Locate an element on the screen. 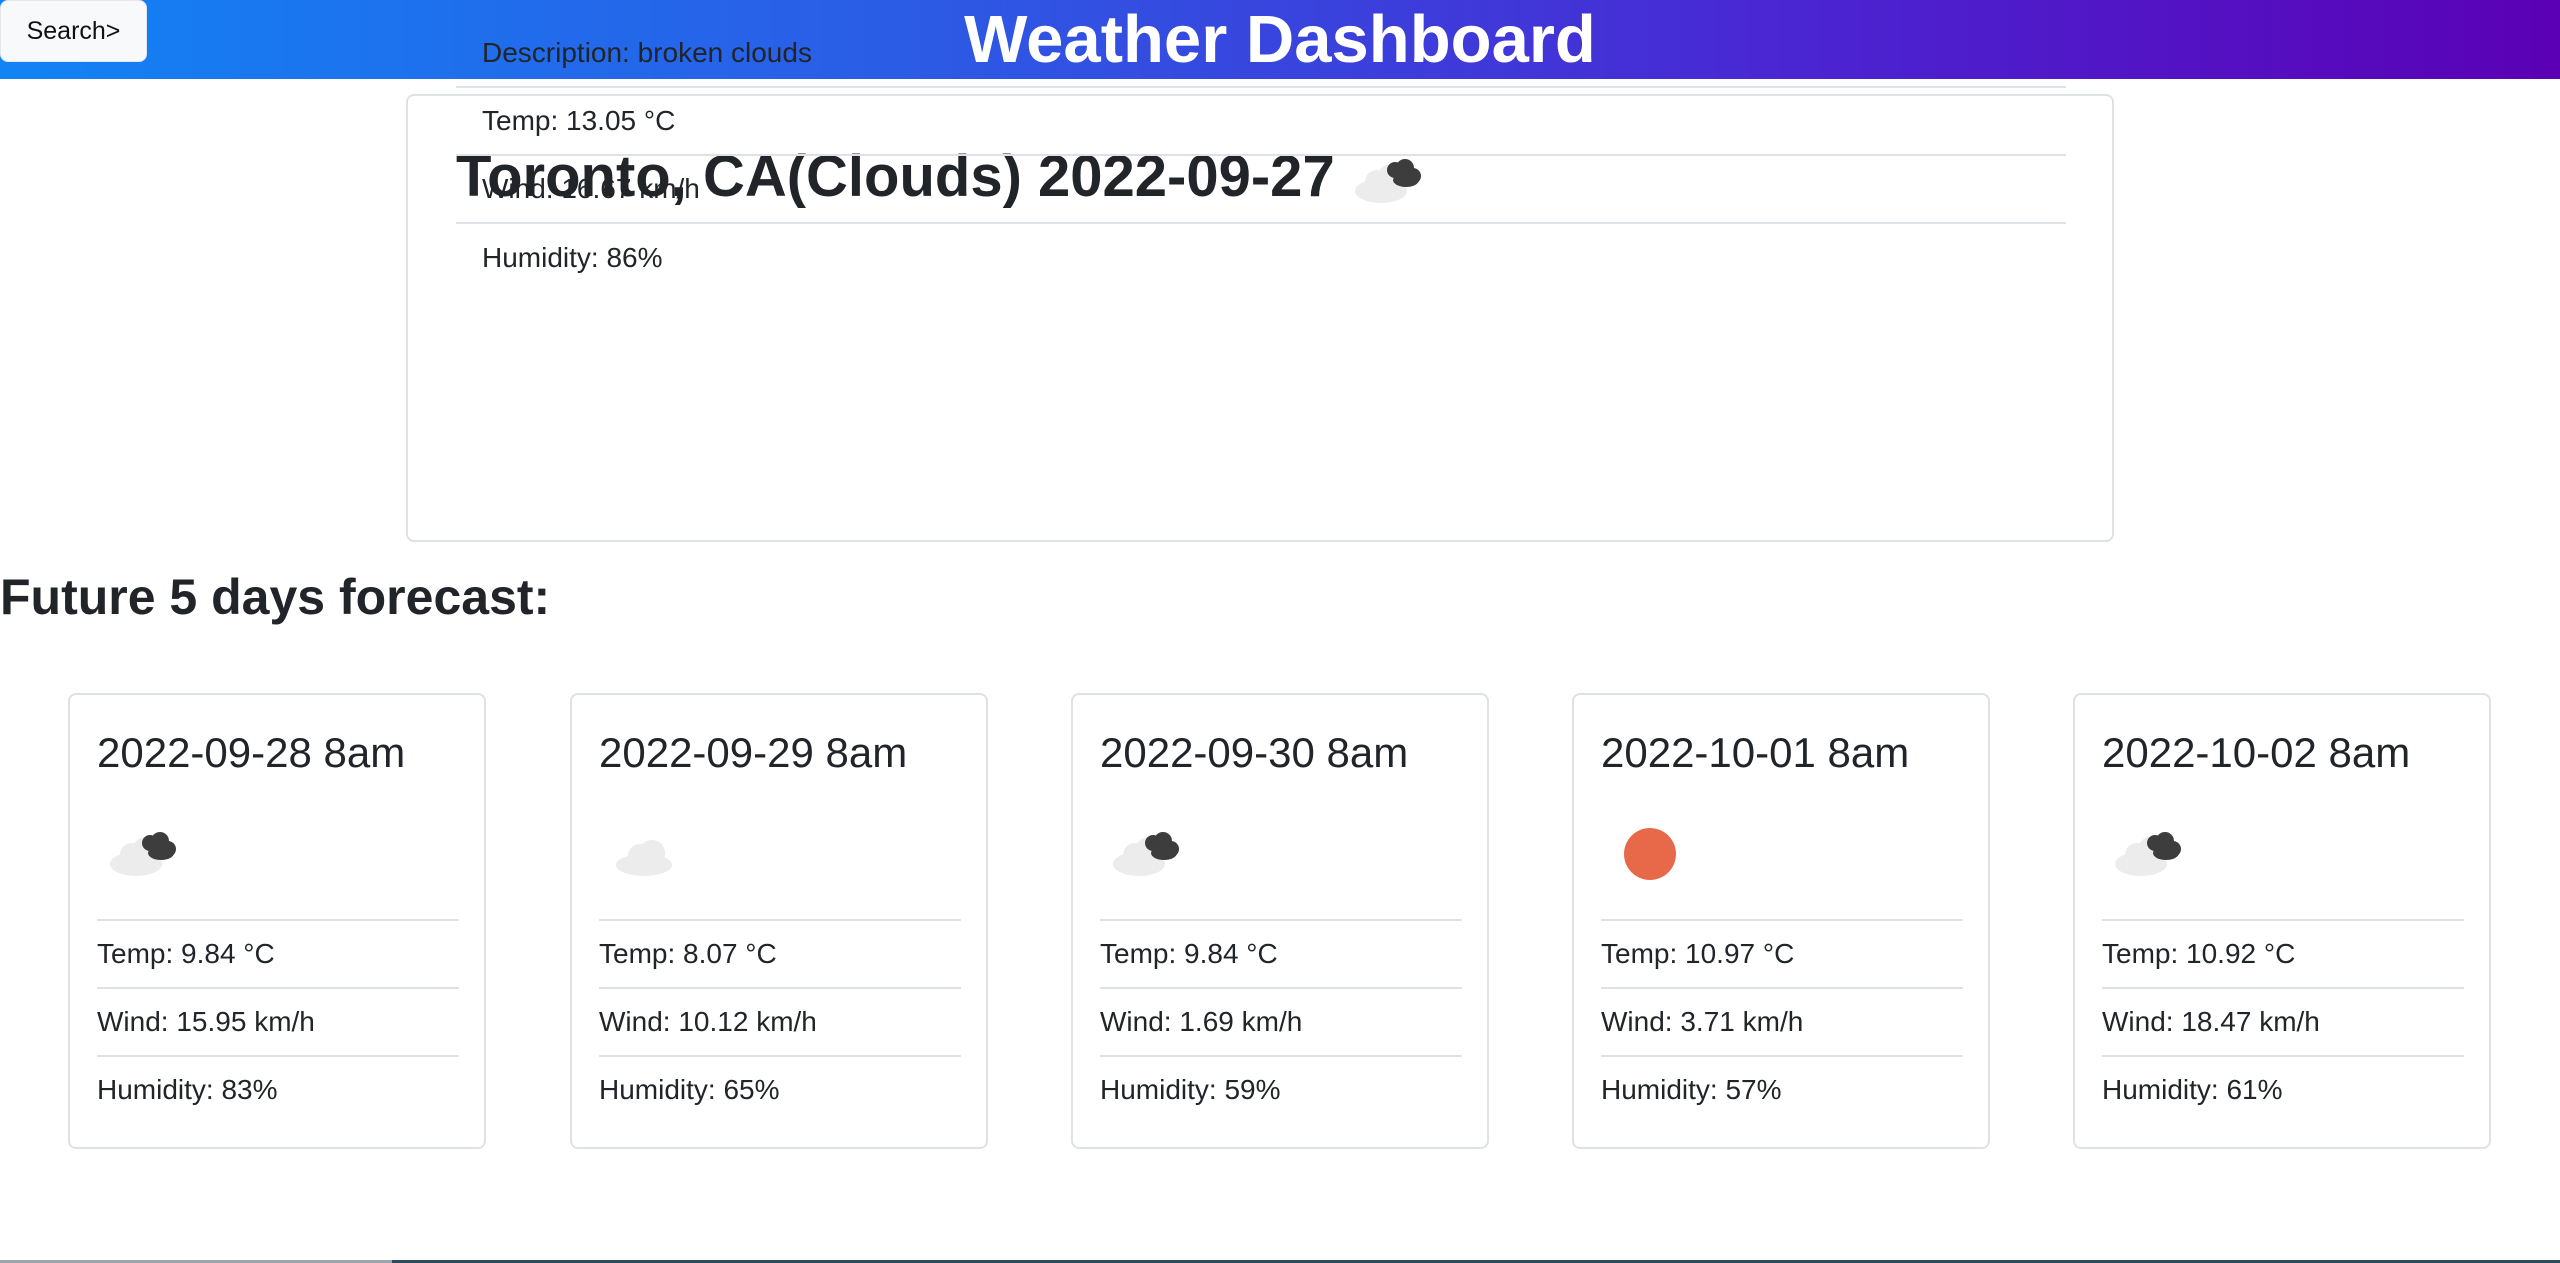 The height and width of the screenshot is (1263, 2560). forecast-wind: Wind: 1.69 km/h is located at coordinates (1281, 1021).